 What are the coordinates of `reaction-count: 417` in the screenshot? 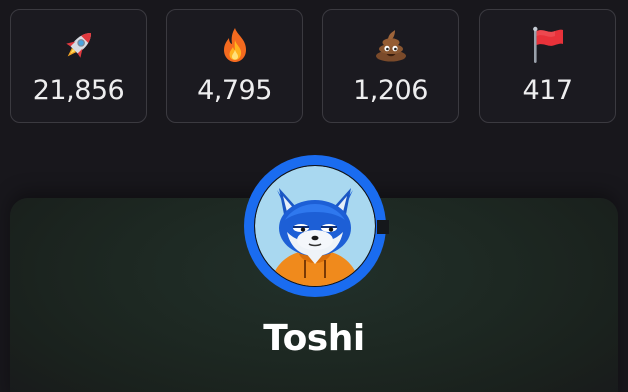 It's located at (547, 90).